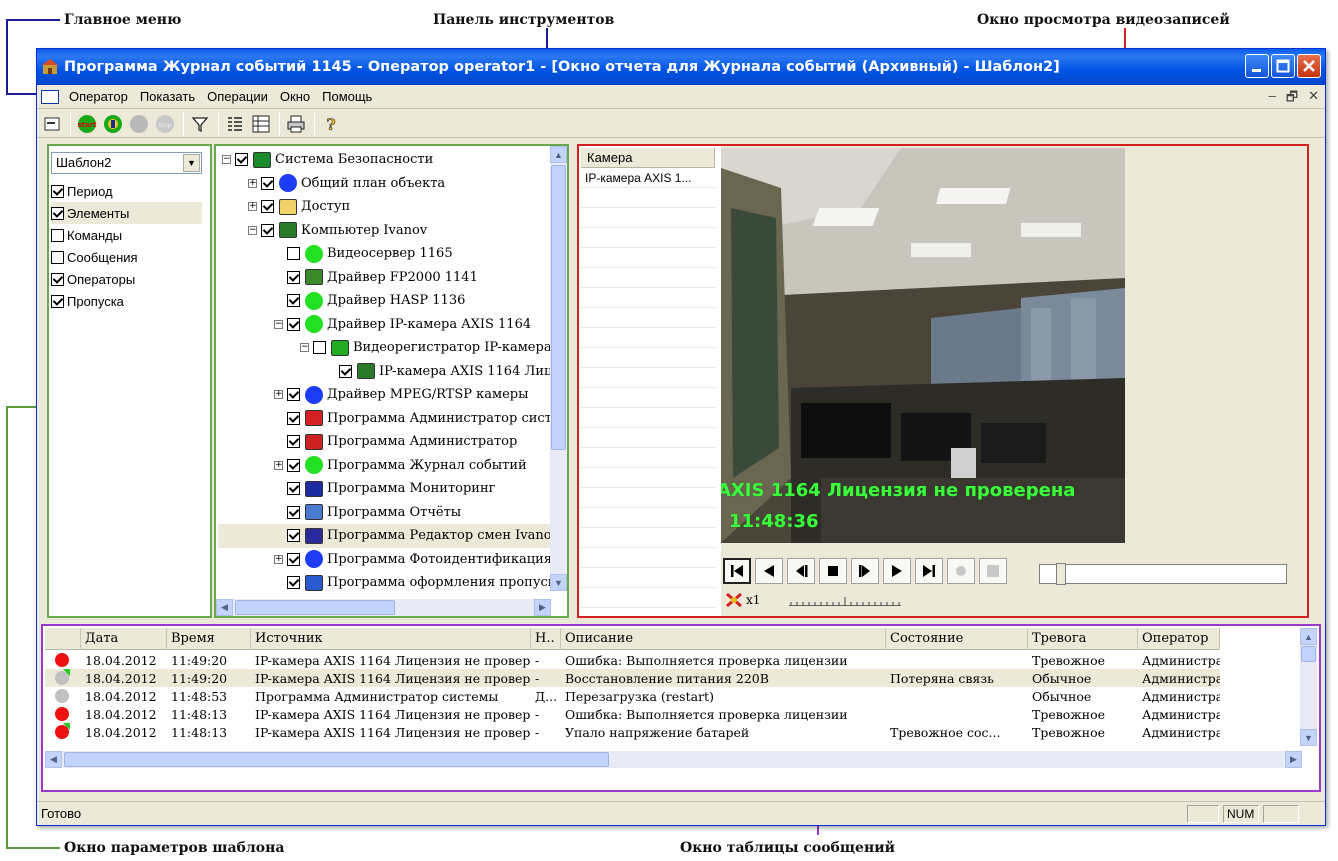  What do you see at coordinates (295, 96) in the screenshot?
I see `menu-window: Окно` at bounding box center [295, 96].